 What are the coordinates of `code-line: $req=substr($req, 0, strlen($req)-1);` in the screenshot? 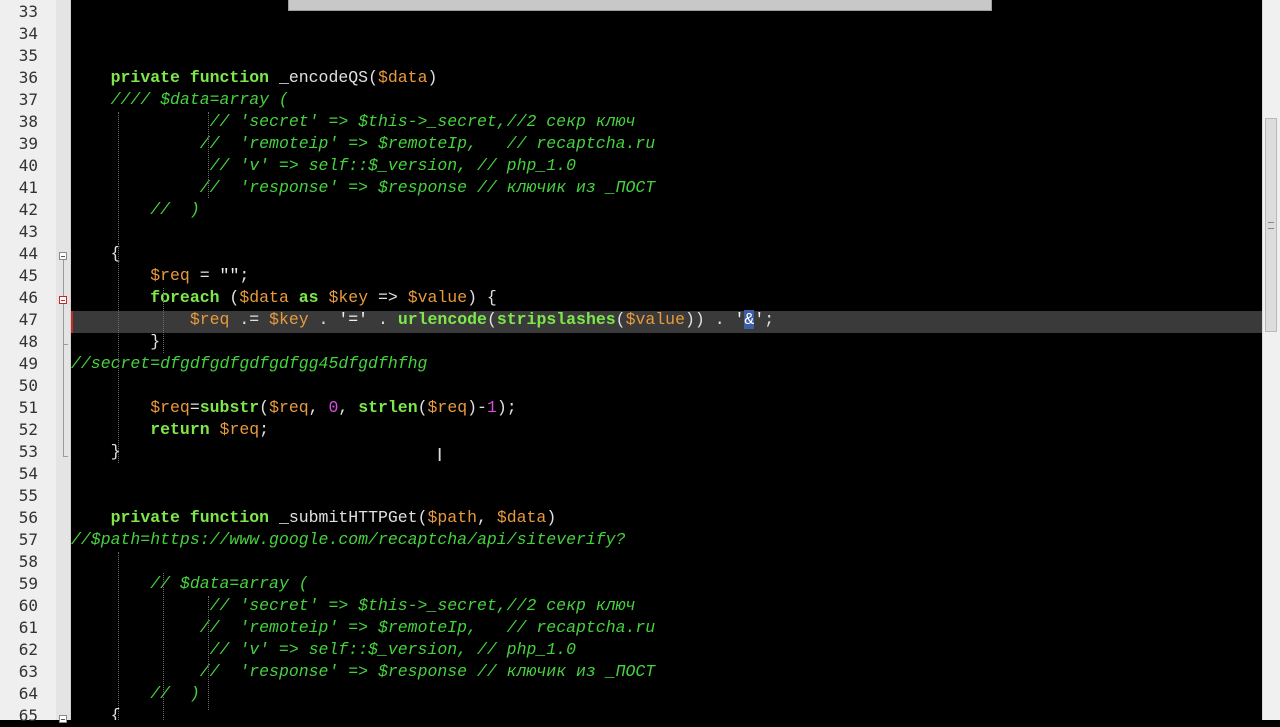 It's located at (293, 408).